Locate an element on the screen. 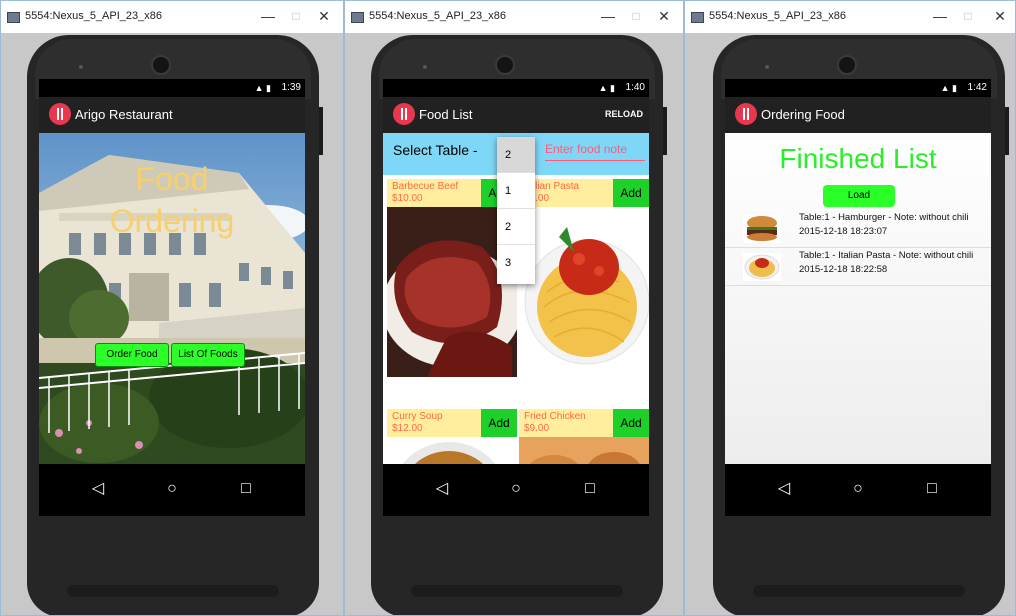 The width and height of the screenshot is (1016, 616). reload-button: RELOAD is located at coordinates (624, 114).